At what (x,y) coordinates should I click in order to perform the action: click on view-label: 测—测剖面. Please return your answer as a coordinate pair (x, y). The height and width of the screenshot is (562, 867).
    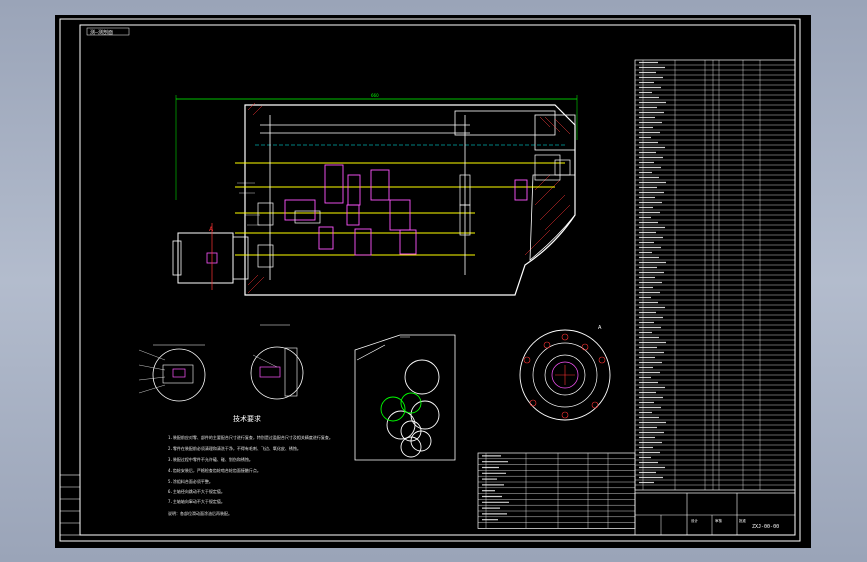
    Looking at the image, I should click on (101, 32).